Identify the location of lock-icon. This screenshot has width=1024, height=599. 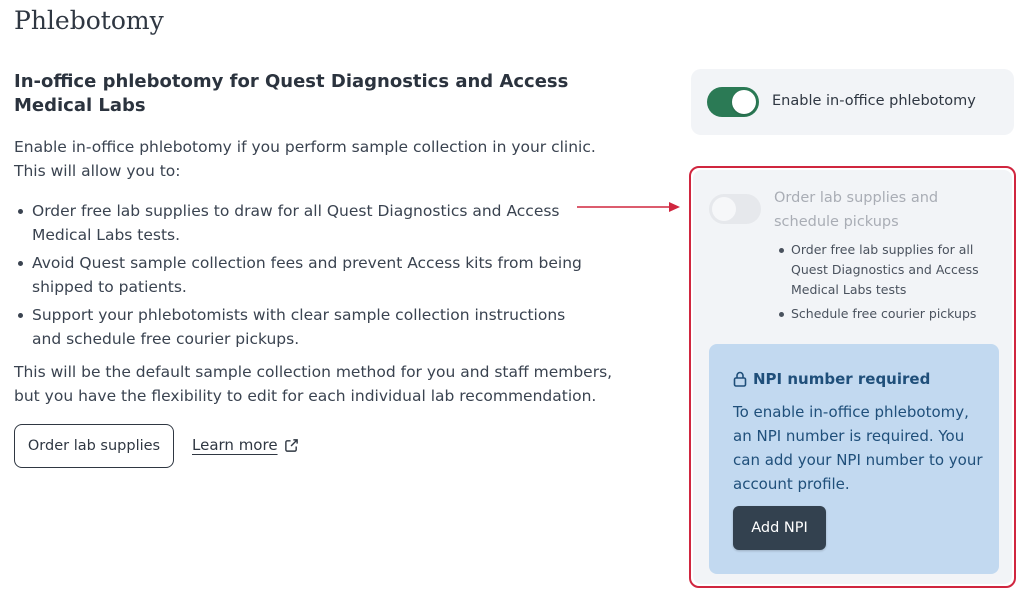
(740, 379).